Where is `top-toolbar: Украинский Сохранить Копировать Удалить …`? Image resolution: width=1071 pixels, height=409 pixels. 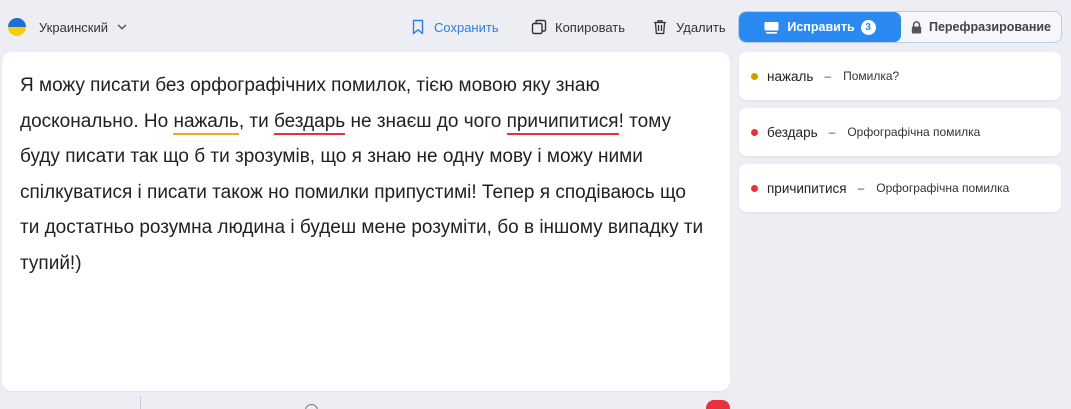 top-toolbar: Украинский Сохранить Копировать Удалить … is located at coordinates (535, 26).